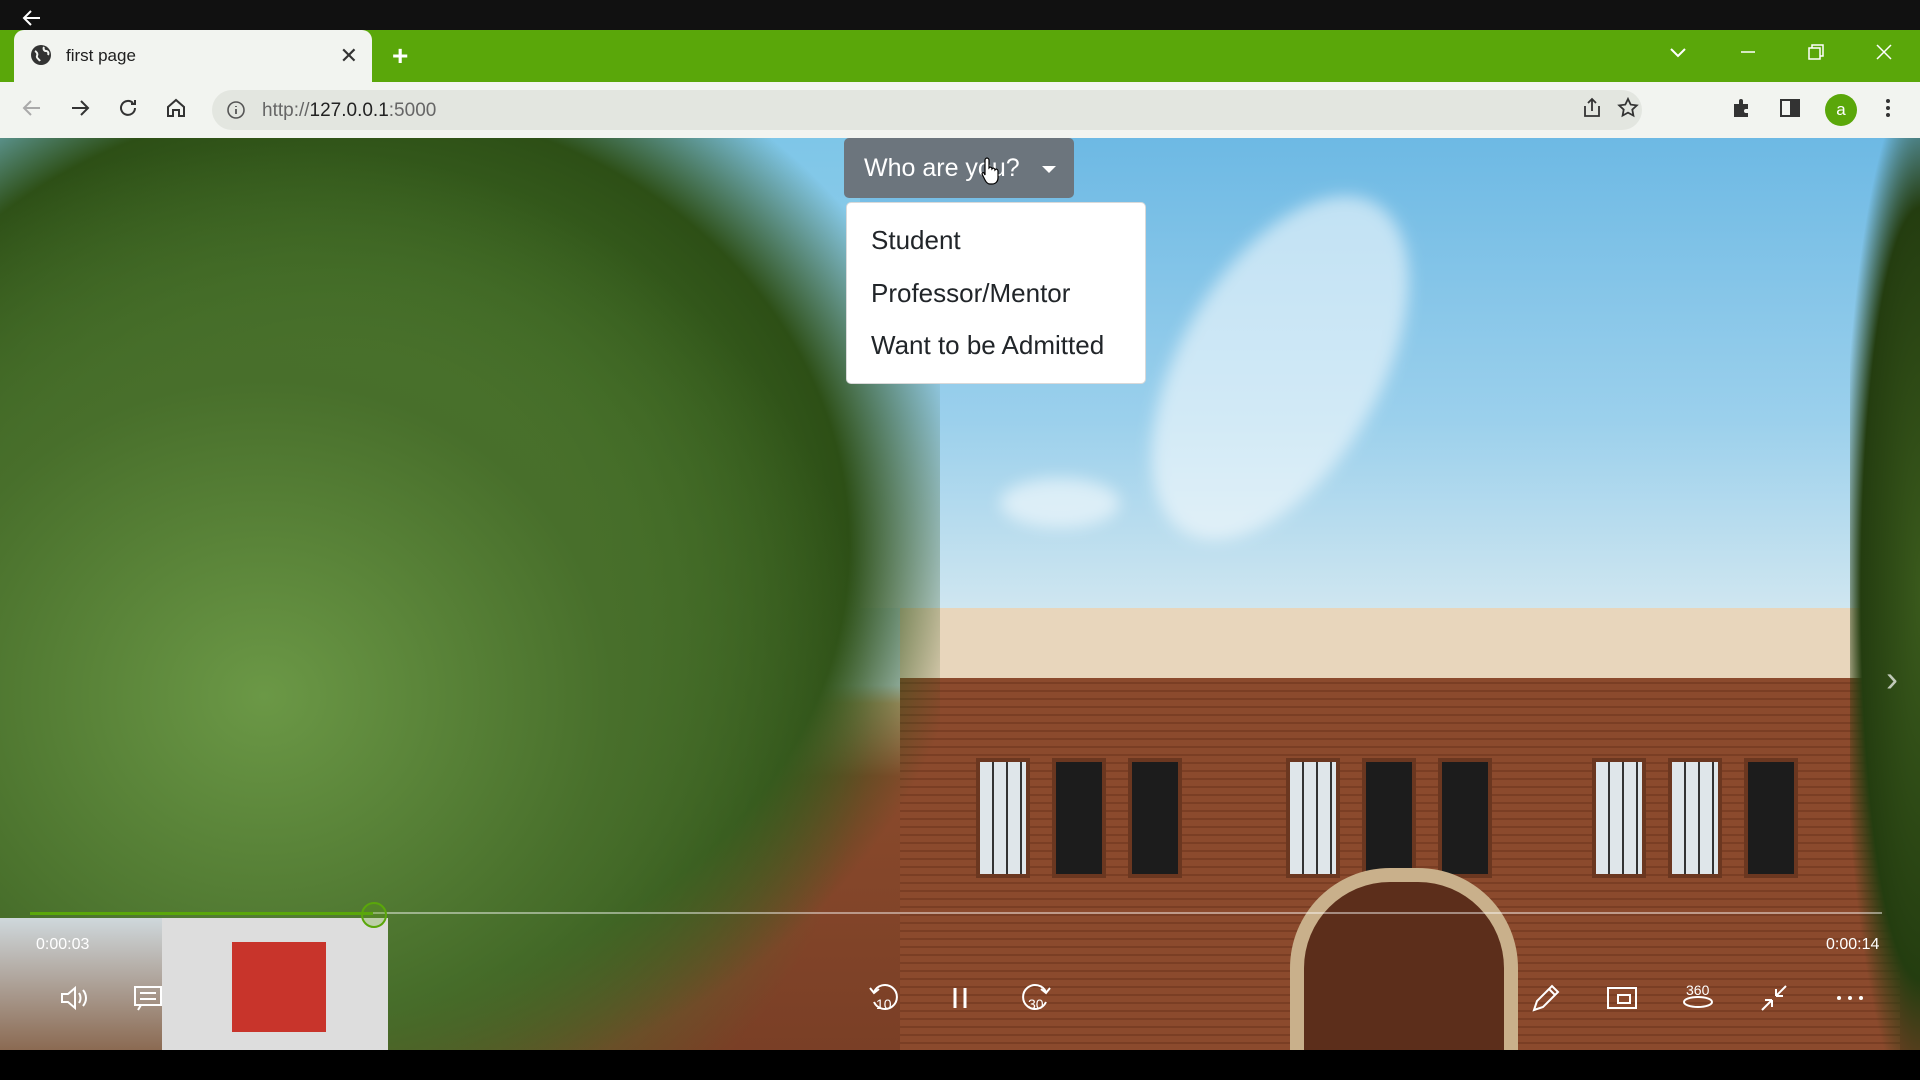 This screenshot has height=1080, width=1920. What do you see at coordinates (959, 168) in the screenshot?
I see `who-are-you-dropdown-button: Who are you?` at bounding box center [959, 168].